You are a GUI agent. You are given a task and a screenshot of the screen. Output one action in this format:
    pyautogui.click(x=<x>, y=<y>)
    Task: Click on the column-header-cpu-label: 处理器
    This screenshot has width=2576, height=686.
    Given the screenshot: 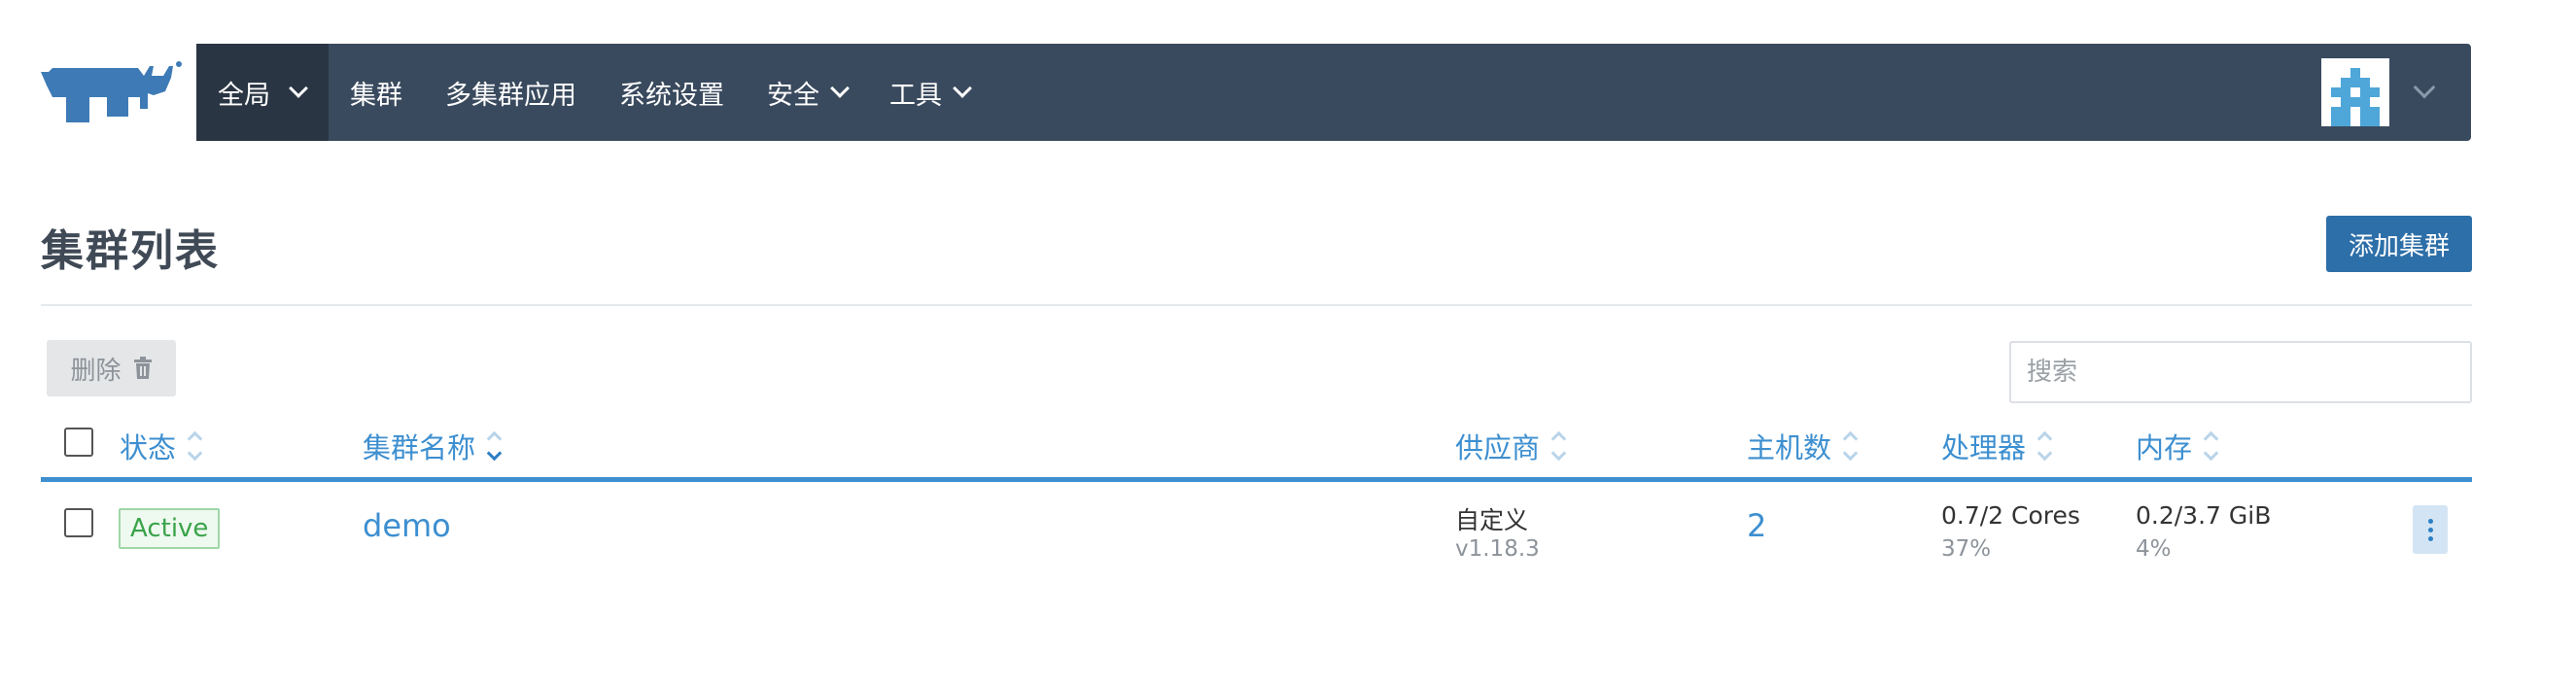 What is the action you would take?
    pyautogui.click(x=1984, y=448)
    